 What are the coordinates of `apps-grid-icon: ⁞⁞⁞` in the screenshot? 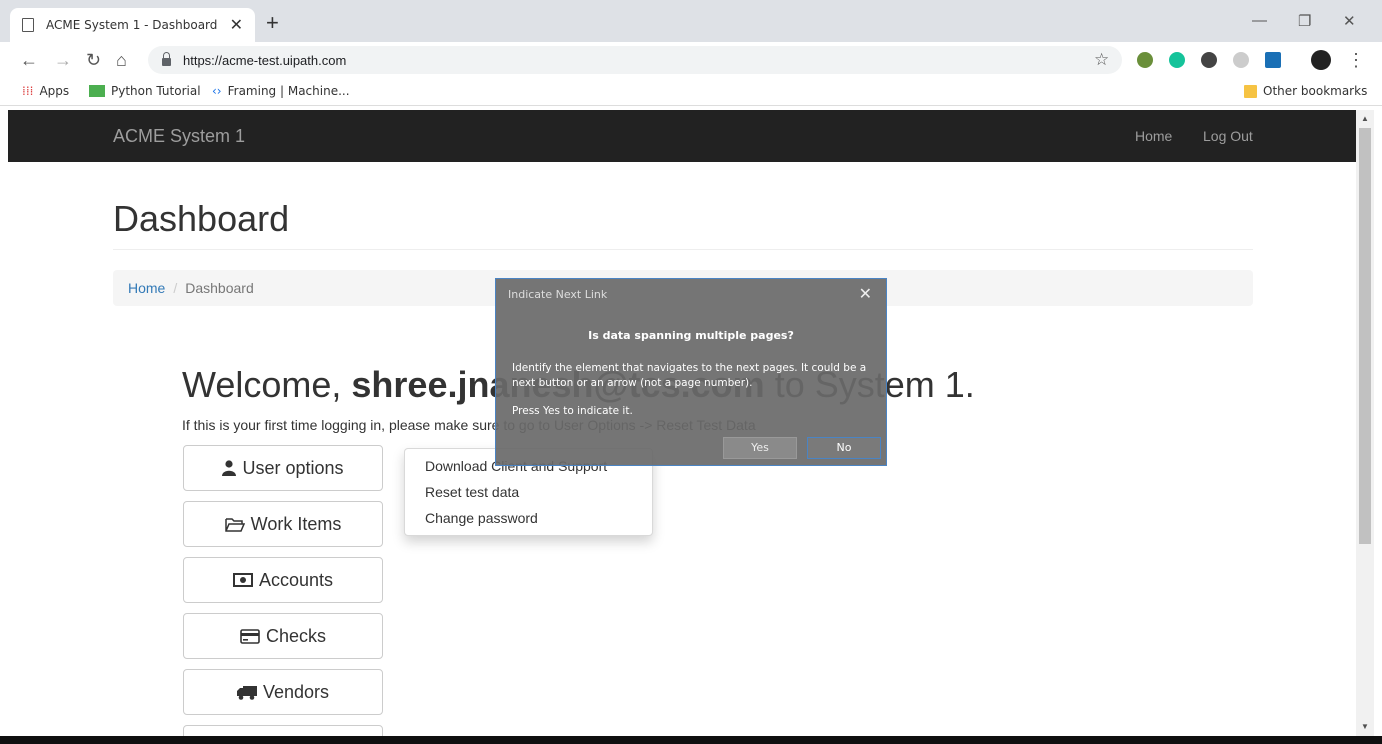 It's located at (28, 91).